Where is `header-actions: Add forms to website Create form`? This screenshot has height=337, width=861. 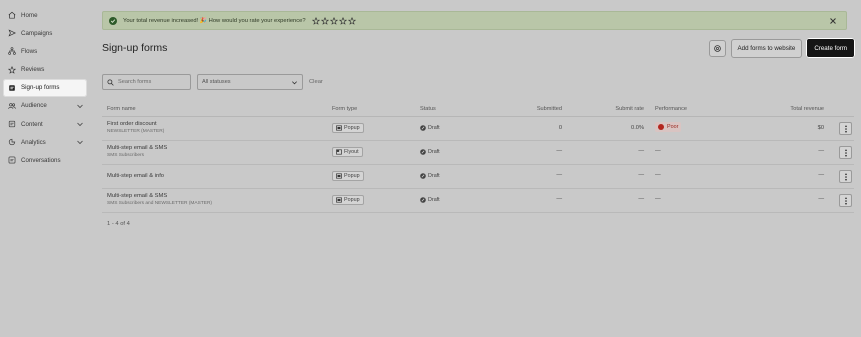
header-actions: Add forms to website Create form is located at coordinates (781, 48).